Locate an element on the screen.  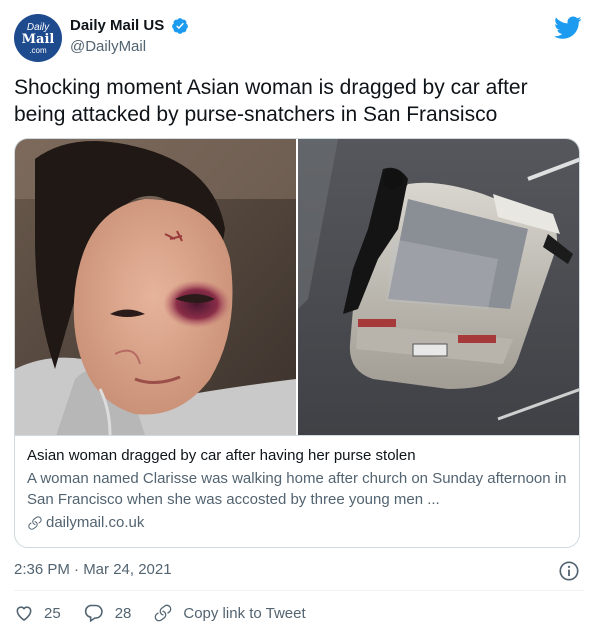
reply-bubble-icon is located at coordinates (93, 613).